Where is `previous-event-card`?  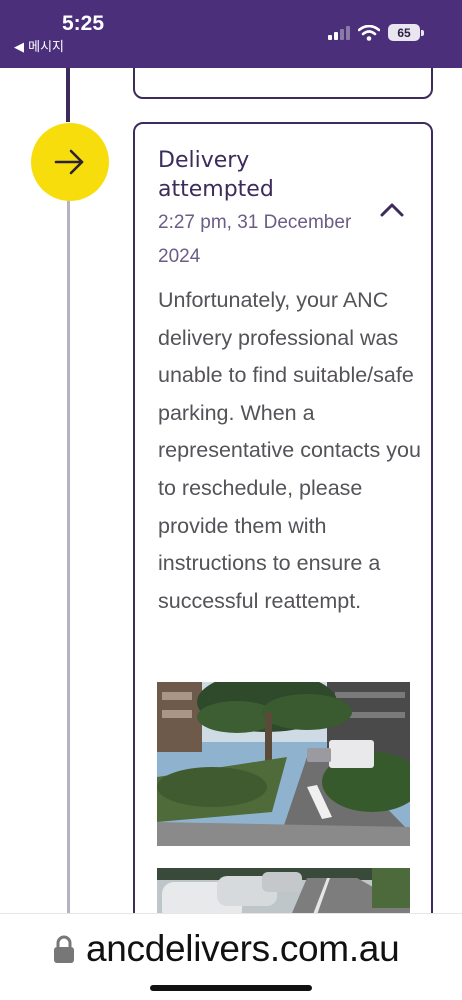 previous-event-card is located at coordinates (283, 83).